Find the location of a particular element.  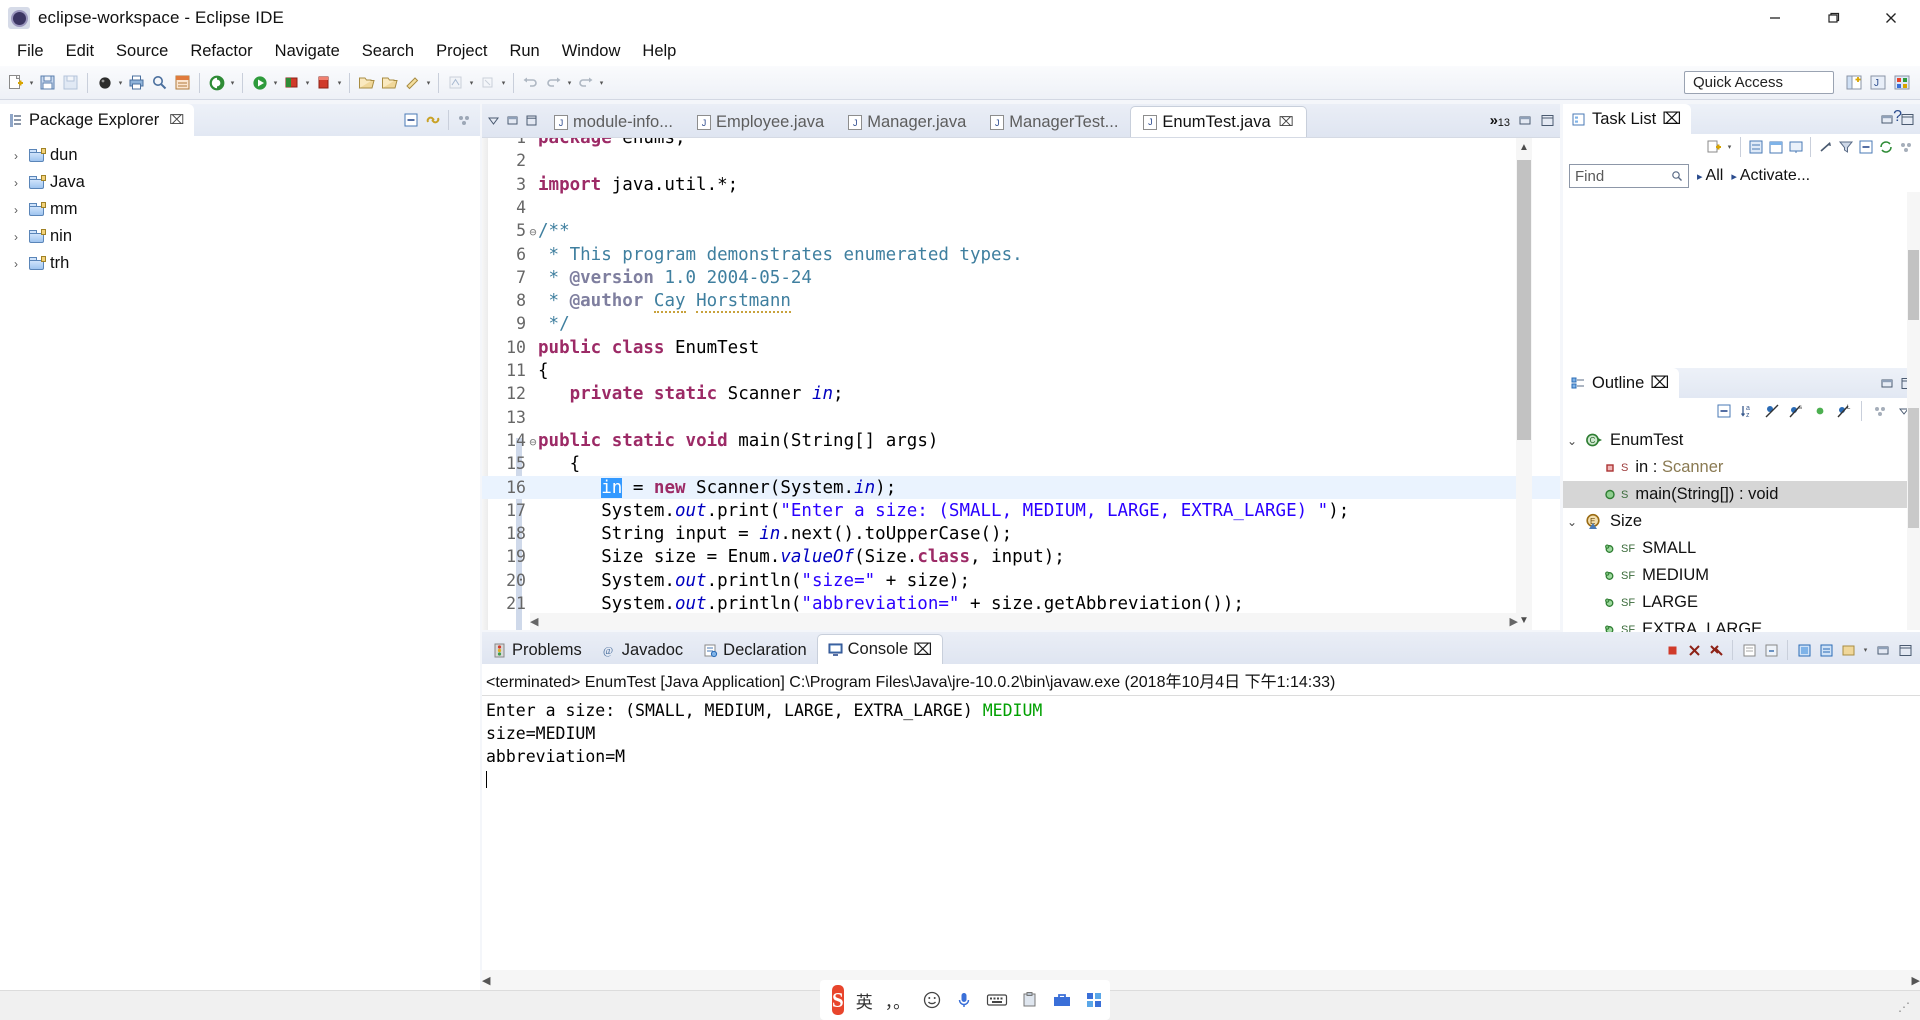

close-button is located at coordinates (1891, 18).